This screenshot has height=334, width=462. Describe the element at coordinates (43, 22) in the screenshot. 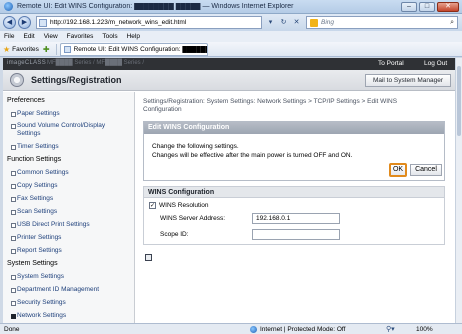

I see `page-icon` at that location.